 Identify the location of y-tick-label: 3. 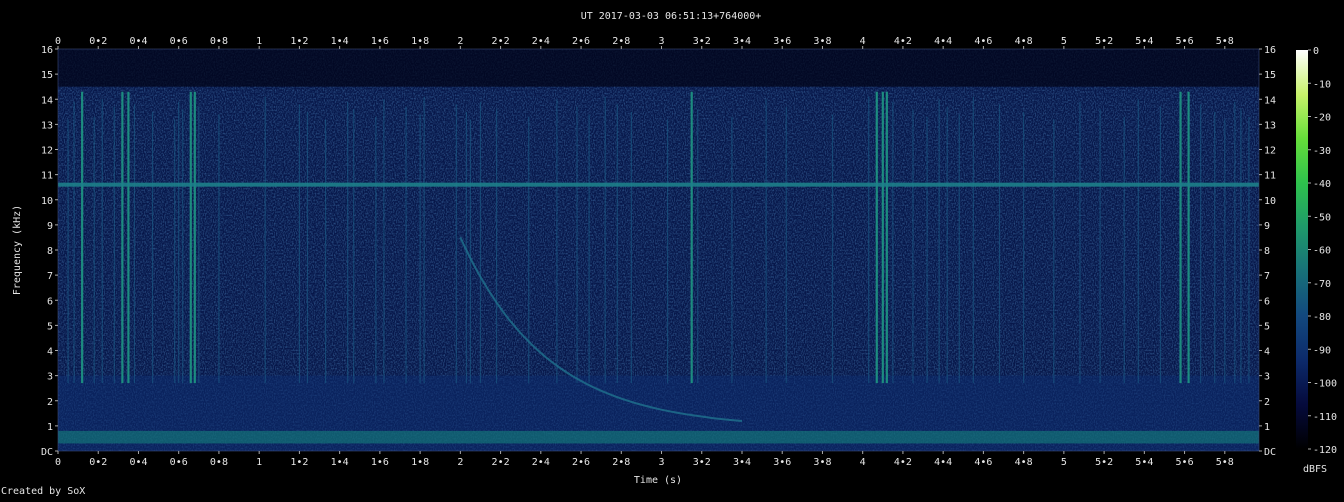
(50, 377).